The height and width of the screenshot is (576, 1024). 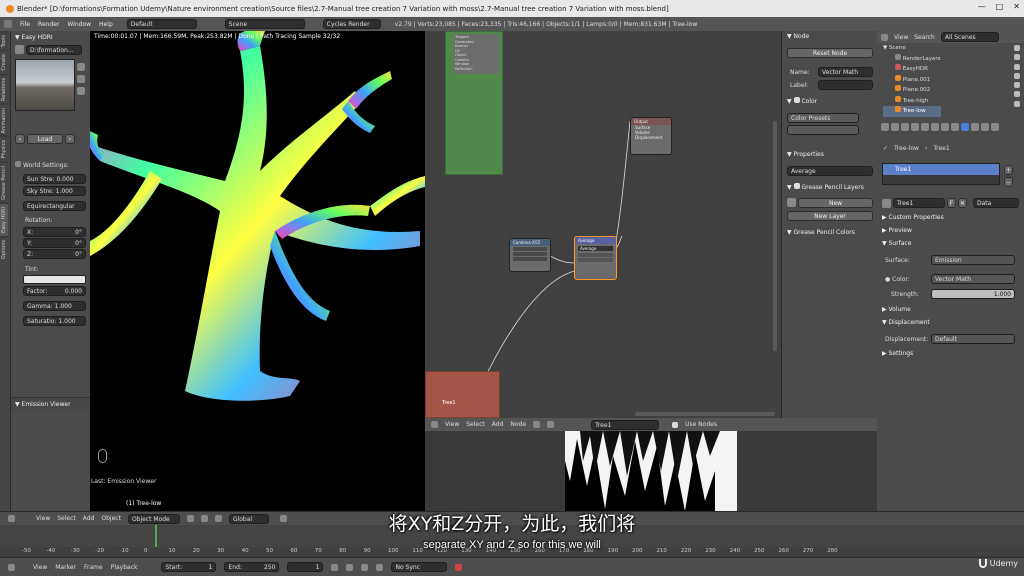 What do you see at coordinates (915, 127) in the screenshot?
I see `world-tab-icon` at bounding box center [915, 127].